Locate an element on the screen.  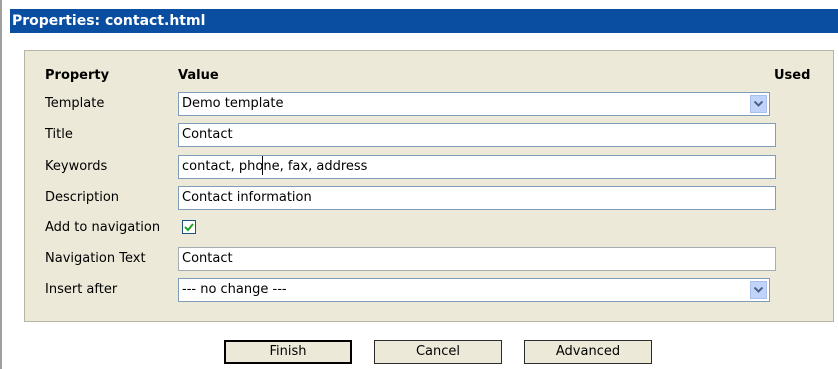
window-title: Properties: contact.html is located at coordinates (424, 21).